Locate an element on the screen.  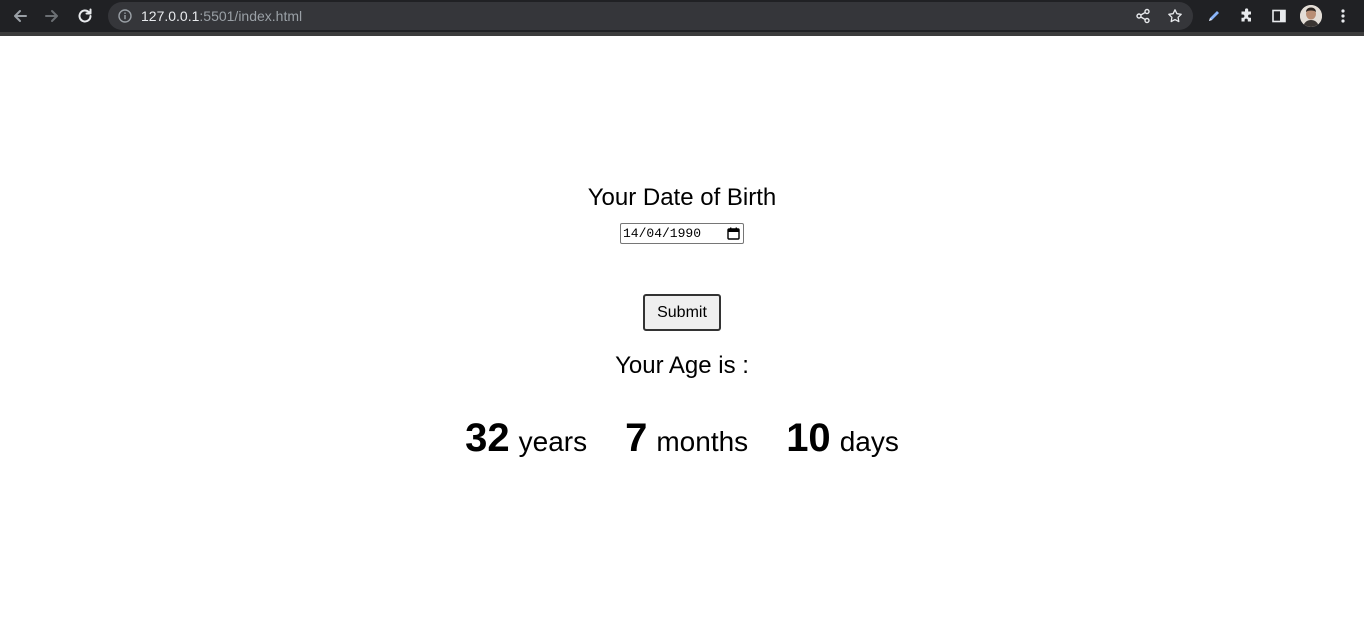
profile-avatar is located at coordinates (1311, 16).